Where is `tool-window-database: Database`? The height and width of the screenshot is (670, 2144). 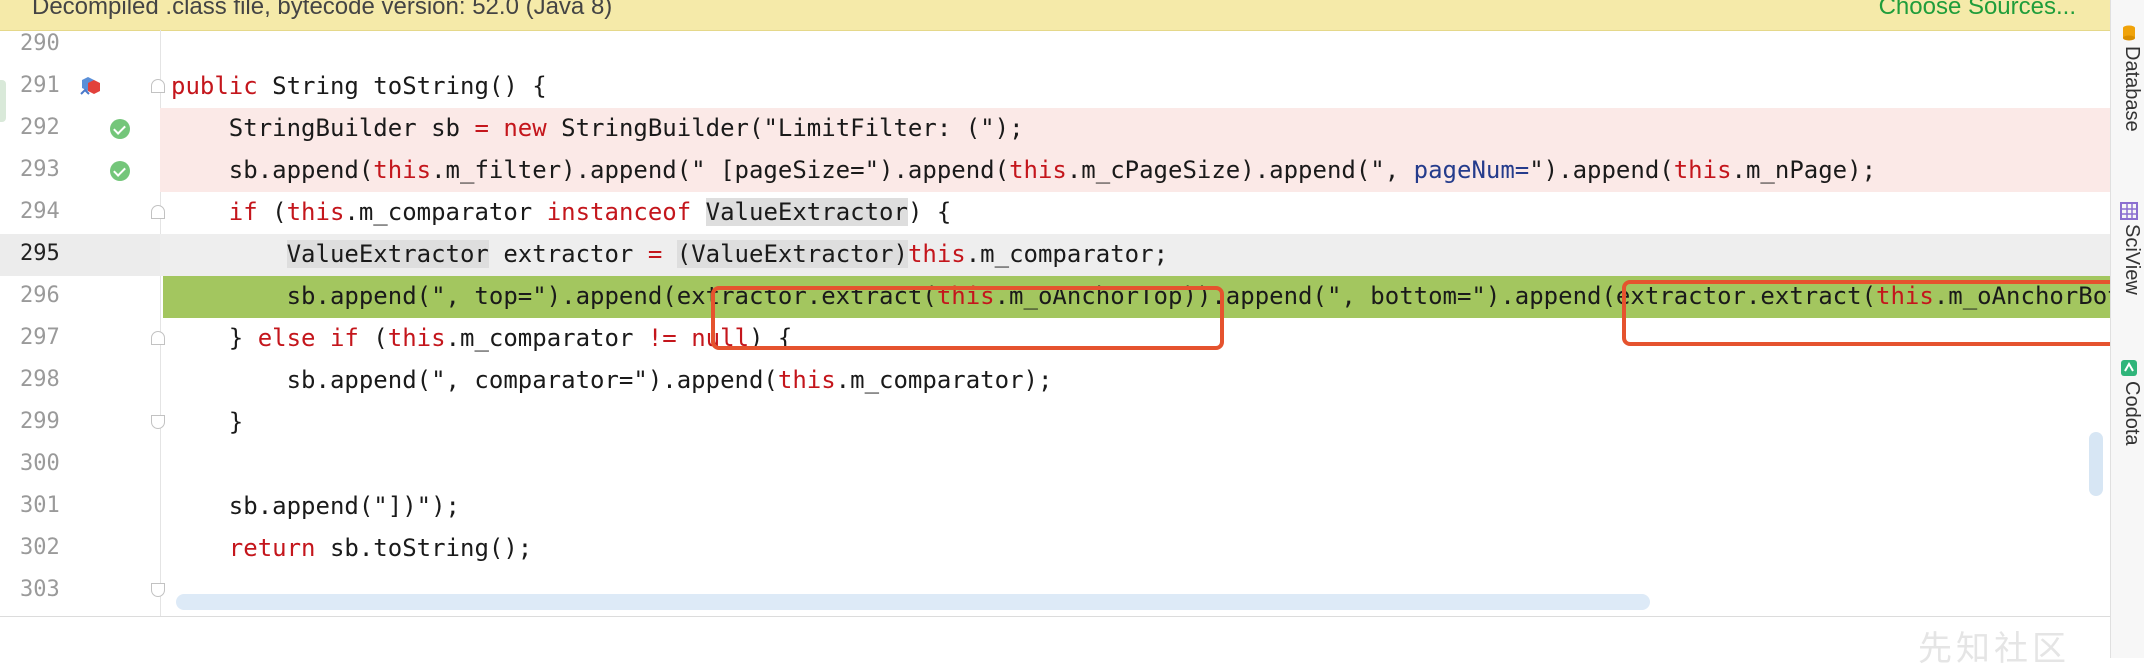
tool-window-database: Database is located at coordinates (2129, 95).